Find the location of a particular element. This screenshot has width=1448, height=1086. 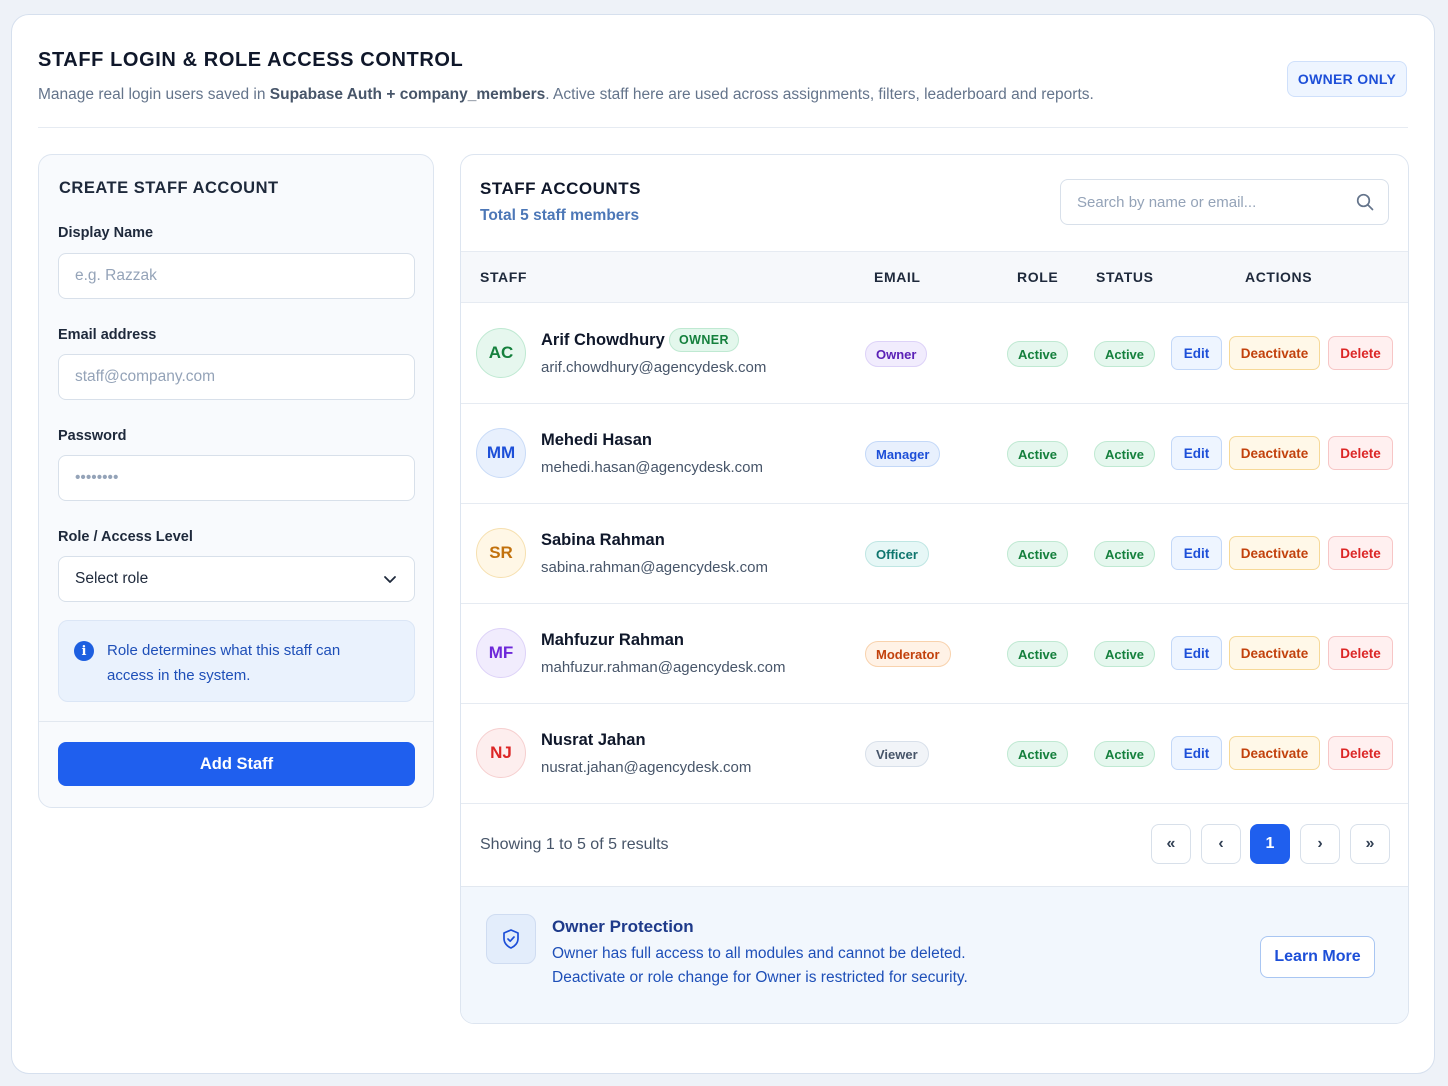

staff-count: Total 5 staff members is located at coordinates (560, 215).